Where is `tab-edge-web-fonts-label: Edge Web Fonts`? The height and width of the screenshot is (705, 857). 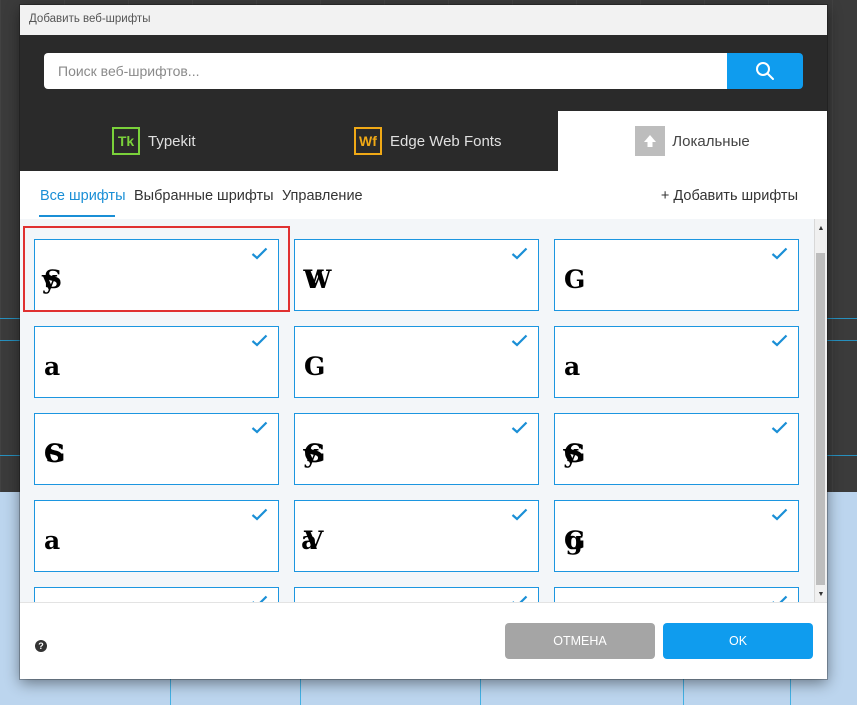 tab-edge-web-fonts-label: Edge Web Fonts is located at coordinates (446, 141).